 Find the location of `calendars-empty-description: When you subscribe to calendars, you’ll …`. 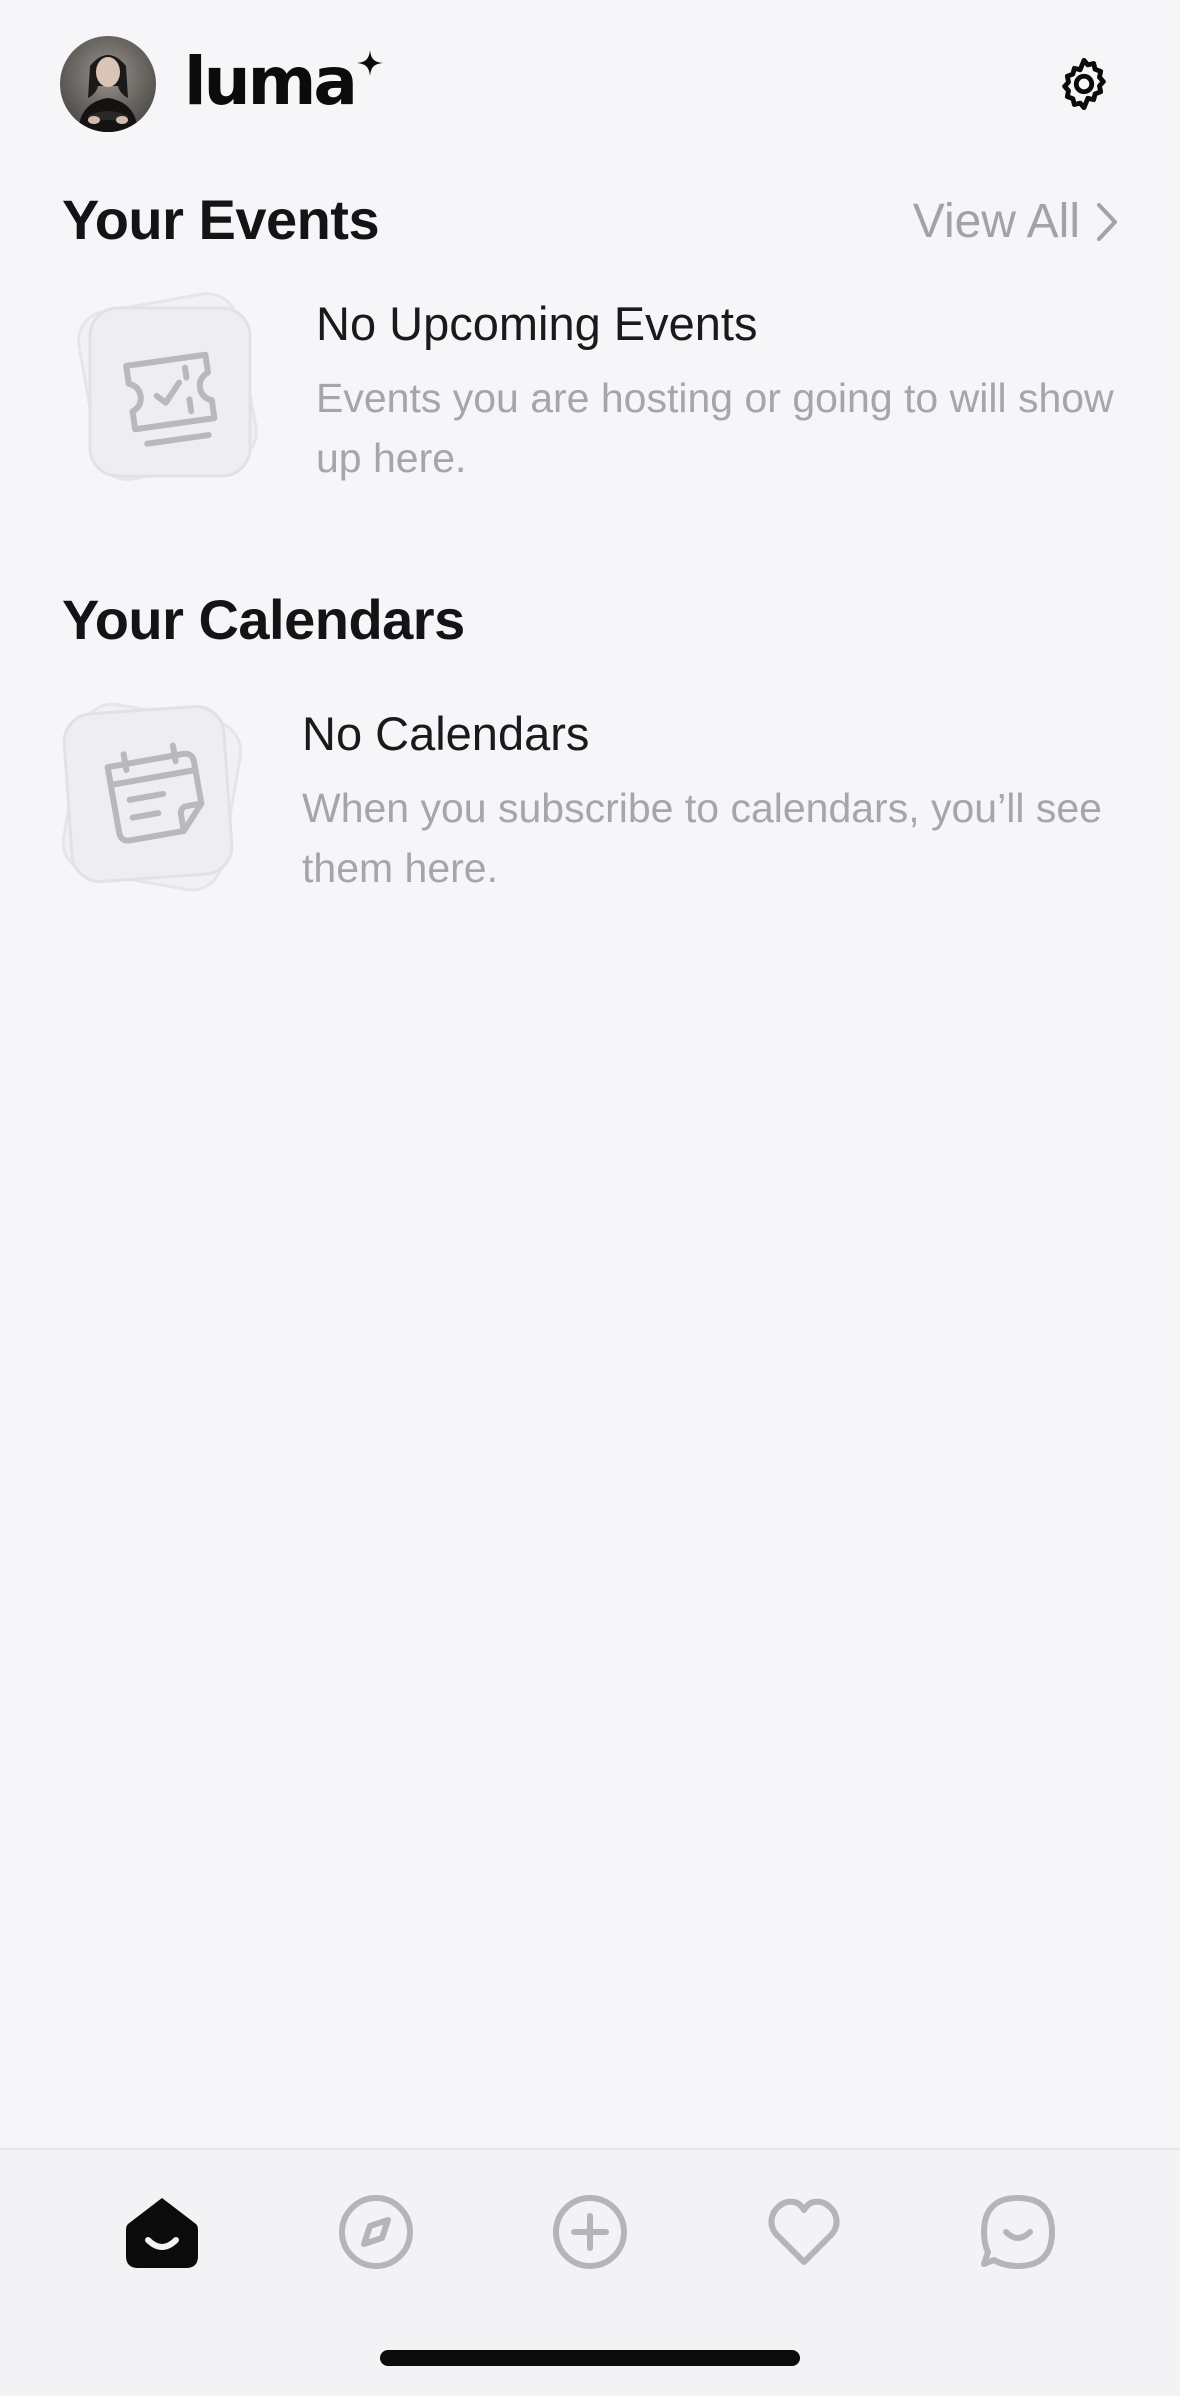

calendars-empty-description: When you subscribe to calendars, you’ll … is located at coordinates (702, 838).